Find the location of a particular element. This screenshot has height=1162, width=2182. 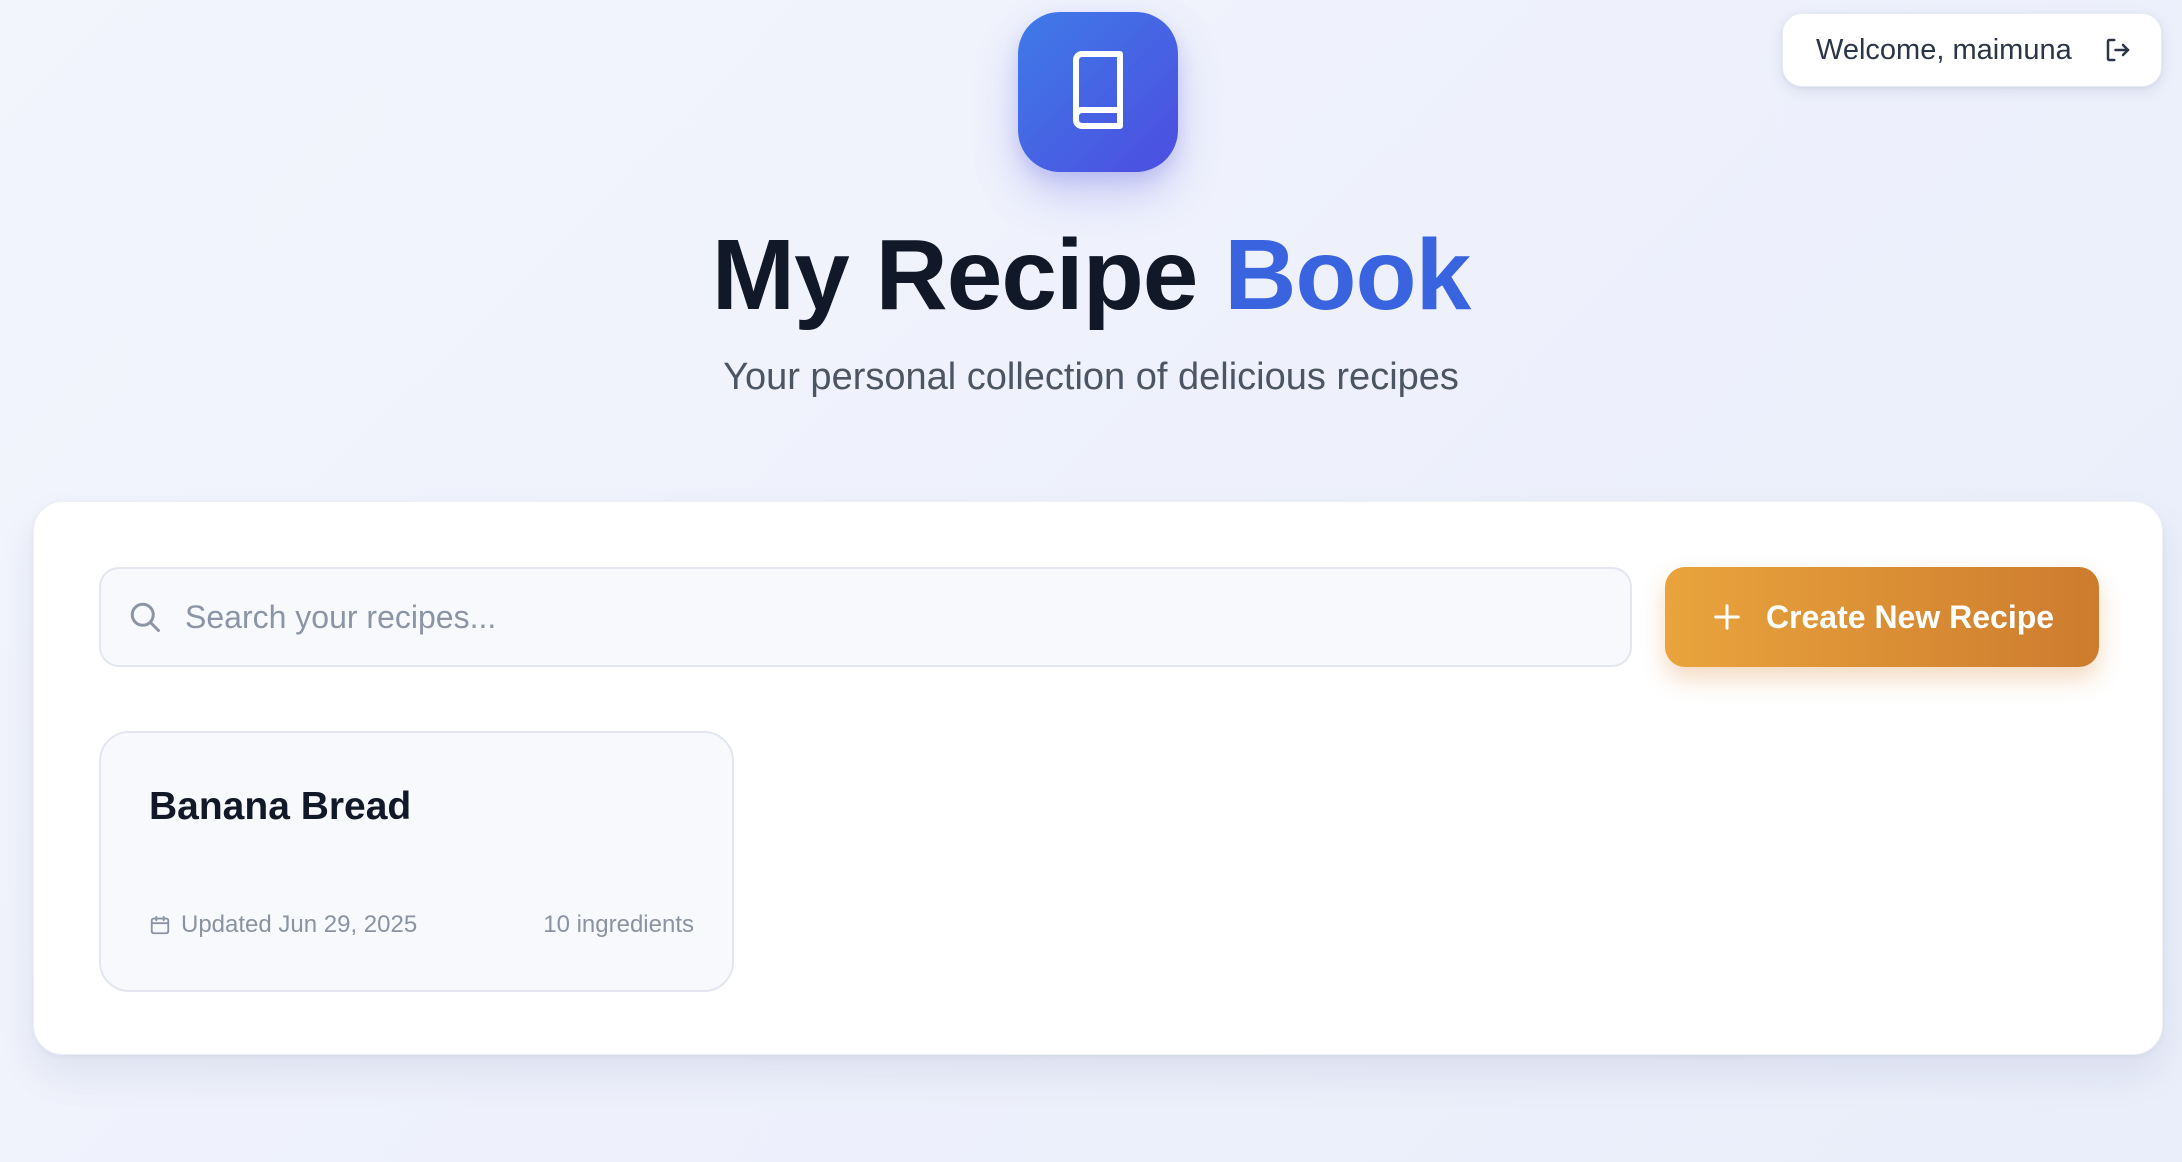

welcome-text: Welcome, maimuna is located at coordinates (1944, 49).